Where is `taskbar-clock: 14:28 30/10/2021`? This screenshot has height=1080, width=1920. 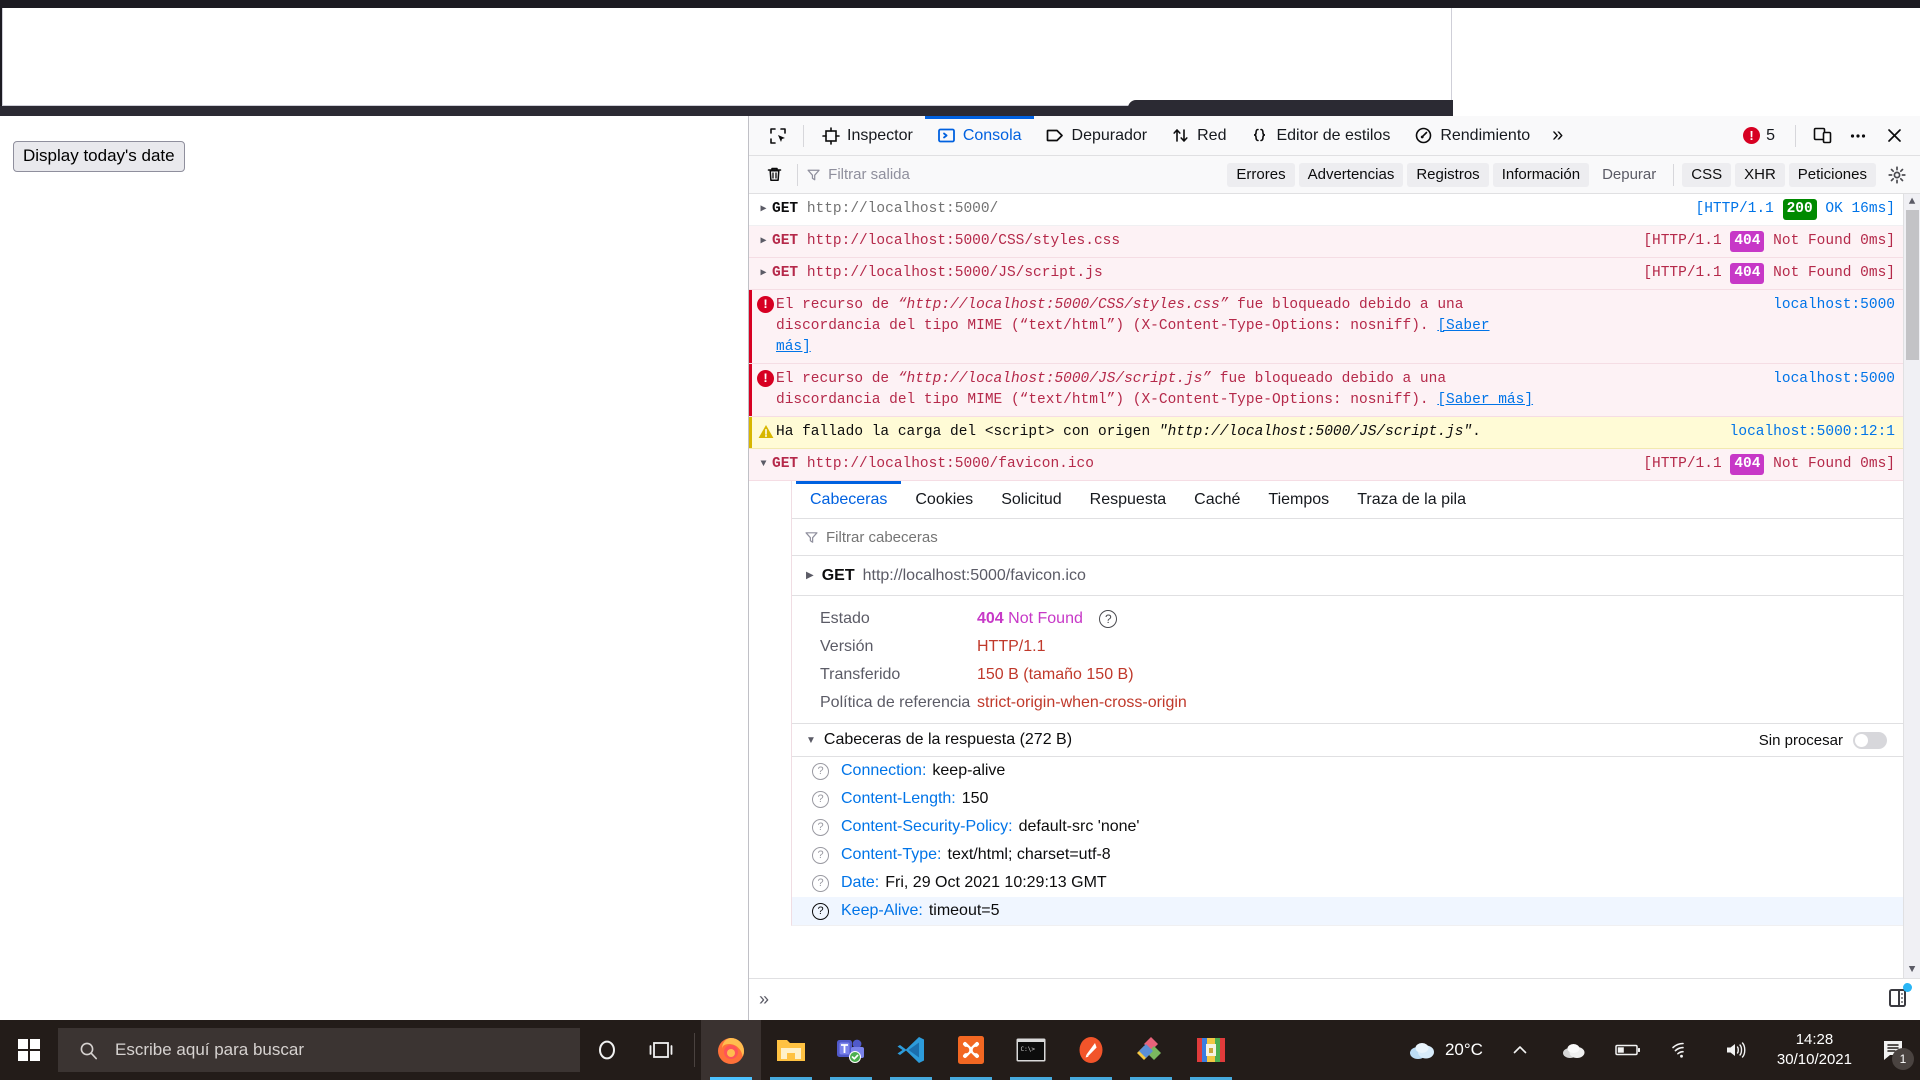 taskbar-clock: 14:28 30/10/2021 is located at coordinates (1814, 1050).